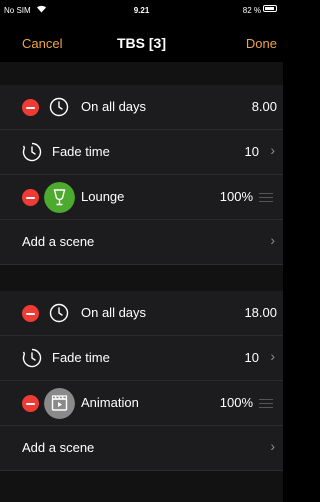 The height and width of the screenshot is (502, 320). Describe the element at coordinates (59, 403) in the screenshot. I see `film-clapper-icon` at that location.